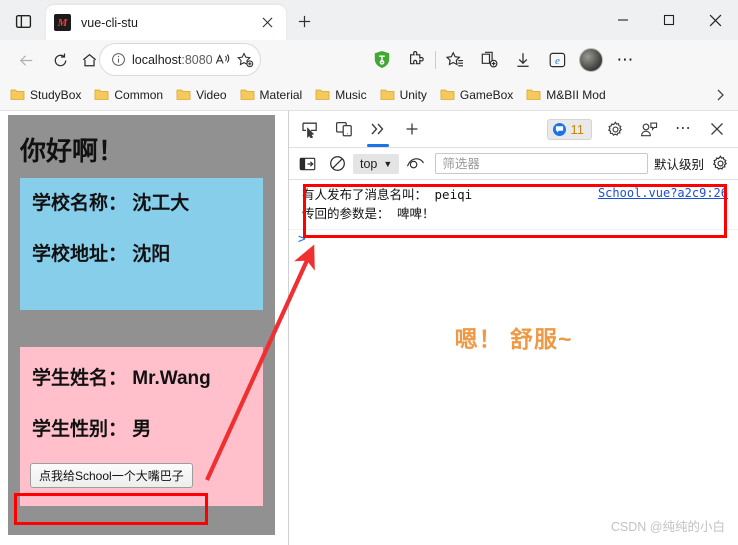 The image size is (738, 545). I want to click on bookmark-item: GameBox, so click(476, 95).